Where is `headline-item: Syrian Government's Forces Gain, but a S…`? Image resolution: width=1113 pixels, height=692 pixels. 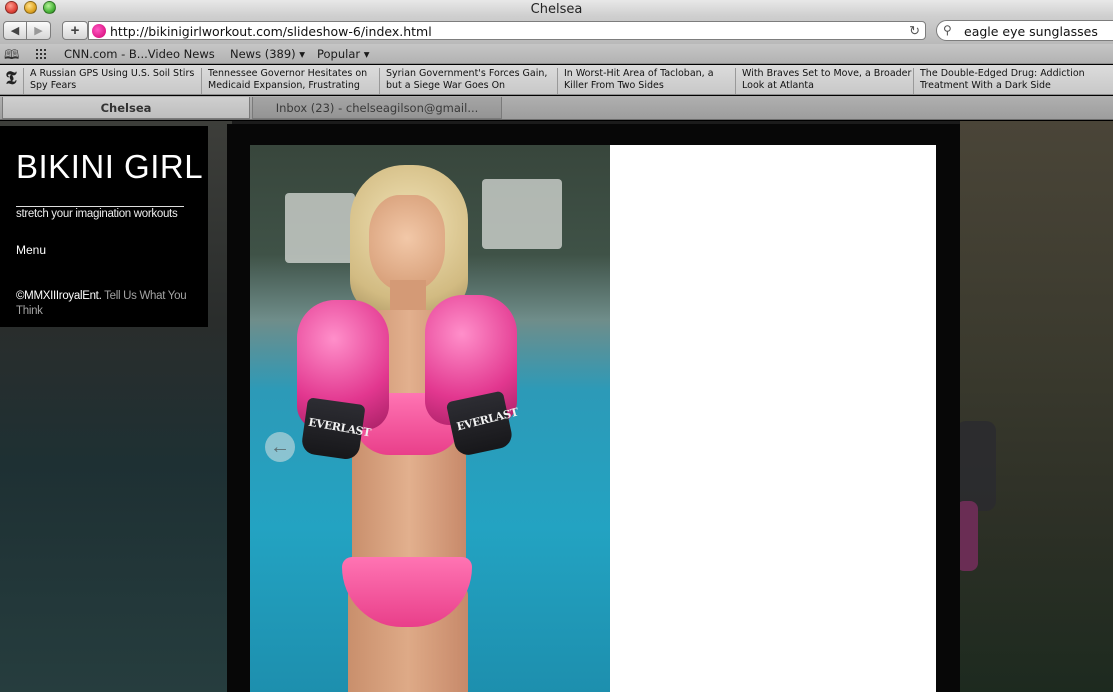 headline-item: Syrian Government's Forces Gain, but a S… is located at coordinates (468, 81).